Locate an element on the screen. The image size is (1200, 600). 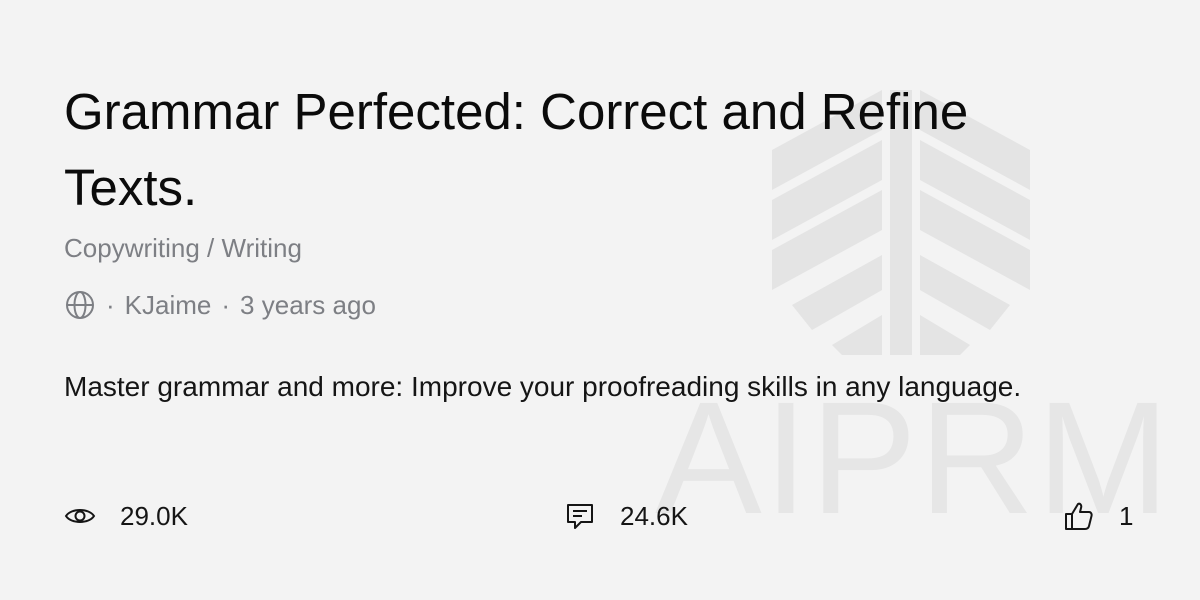
category-breadcrumb: Copywriting / Writing is located at coordinates (183, 248).